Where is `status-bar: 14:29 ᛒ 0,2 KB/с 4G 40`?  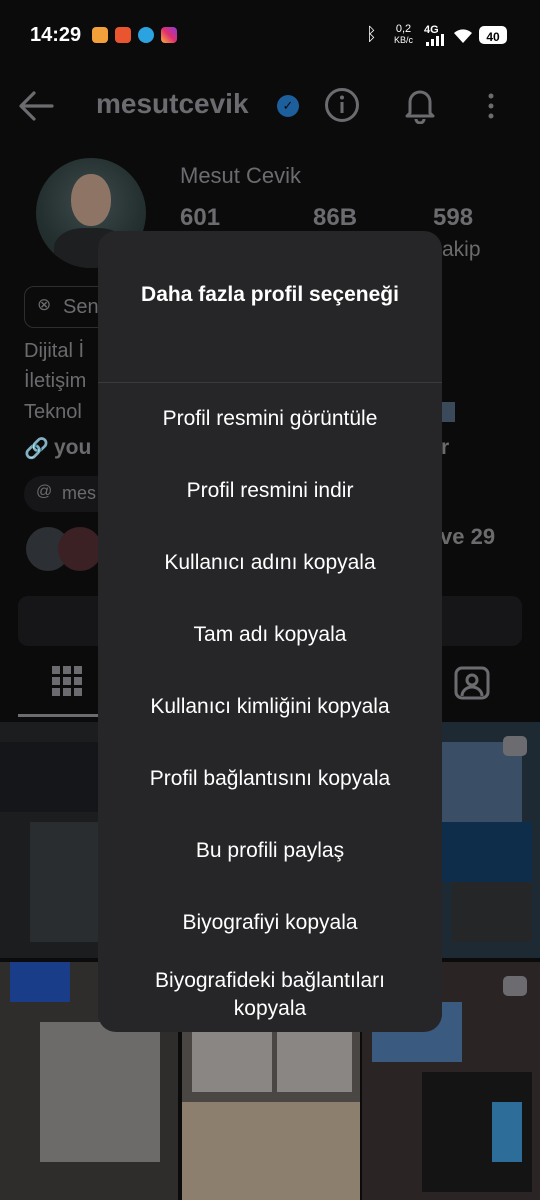 status-bar: 14:29 ᛒ 0,2 KB/с 4G 40 is located at coordinates (270, 35).